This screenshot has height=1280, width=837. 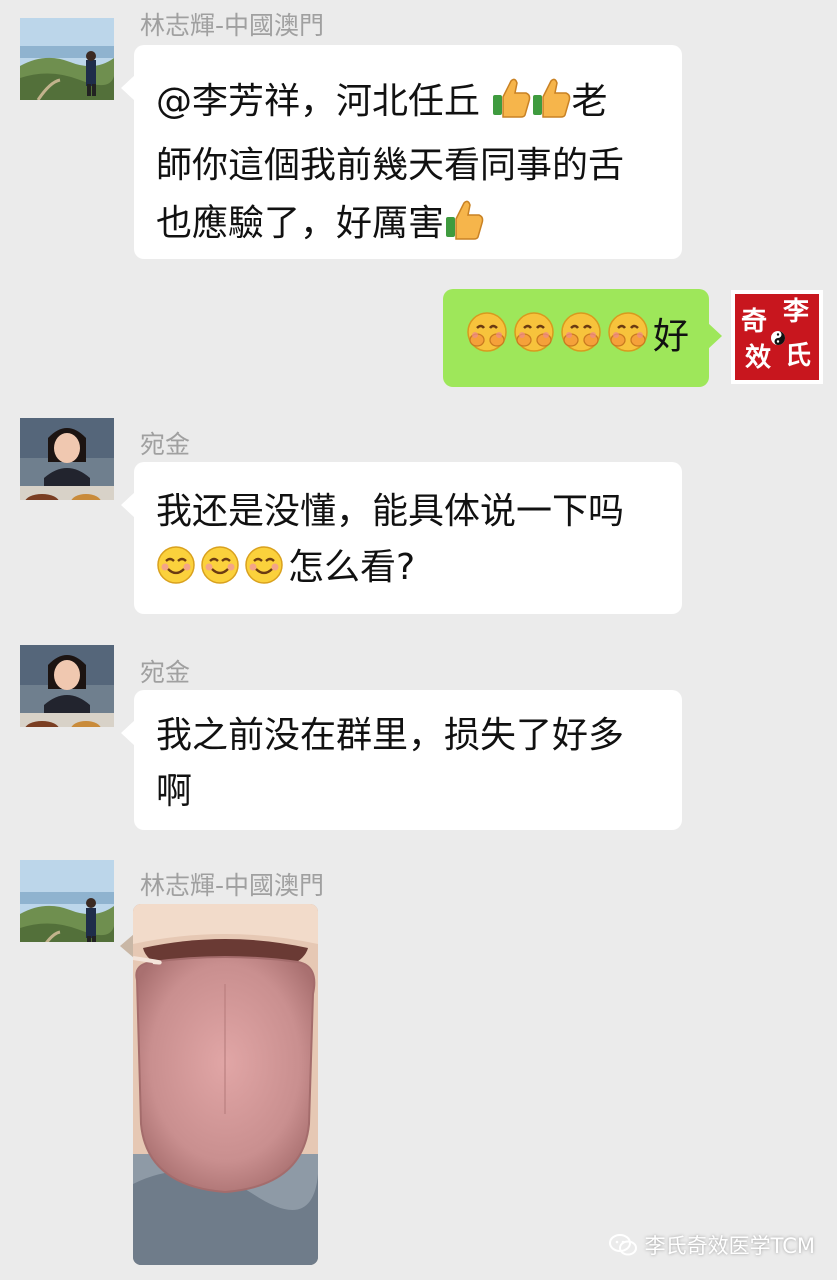 What do you see at coordinates (729, 1246) in the screenshot?
I see `watermark-text: 李氏奇效医学TCM` at bounding box center [729, 1246].